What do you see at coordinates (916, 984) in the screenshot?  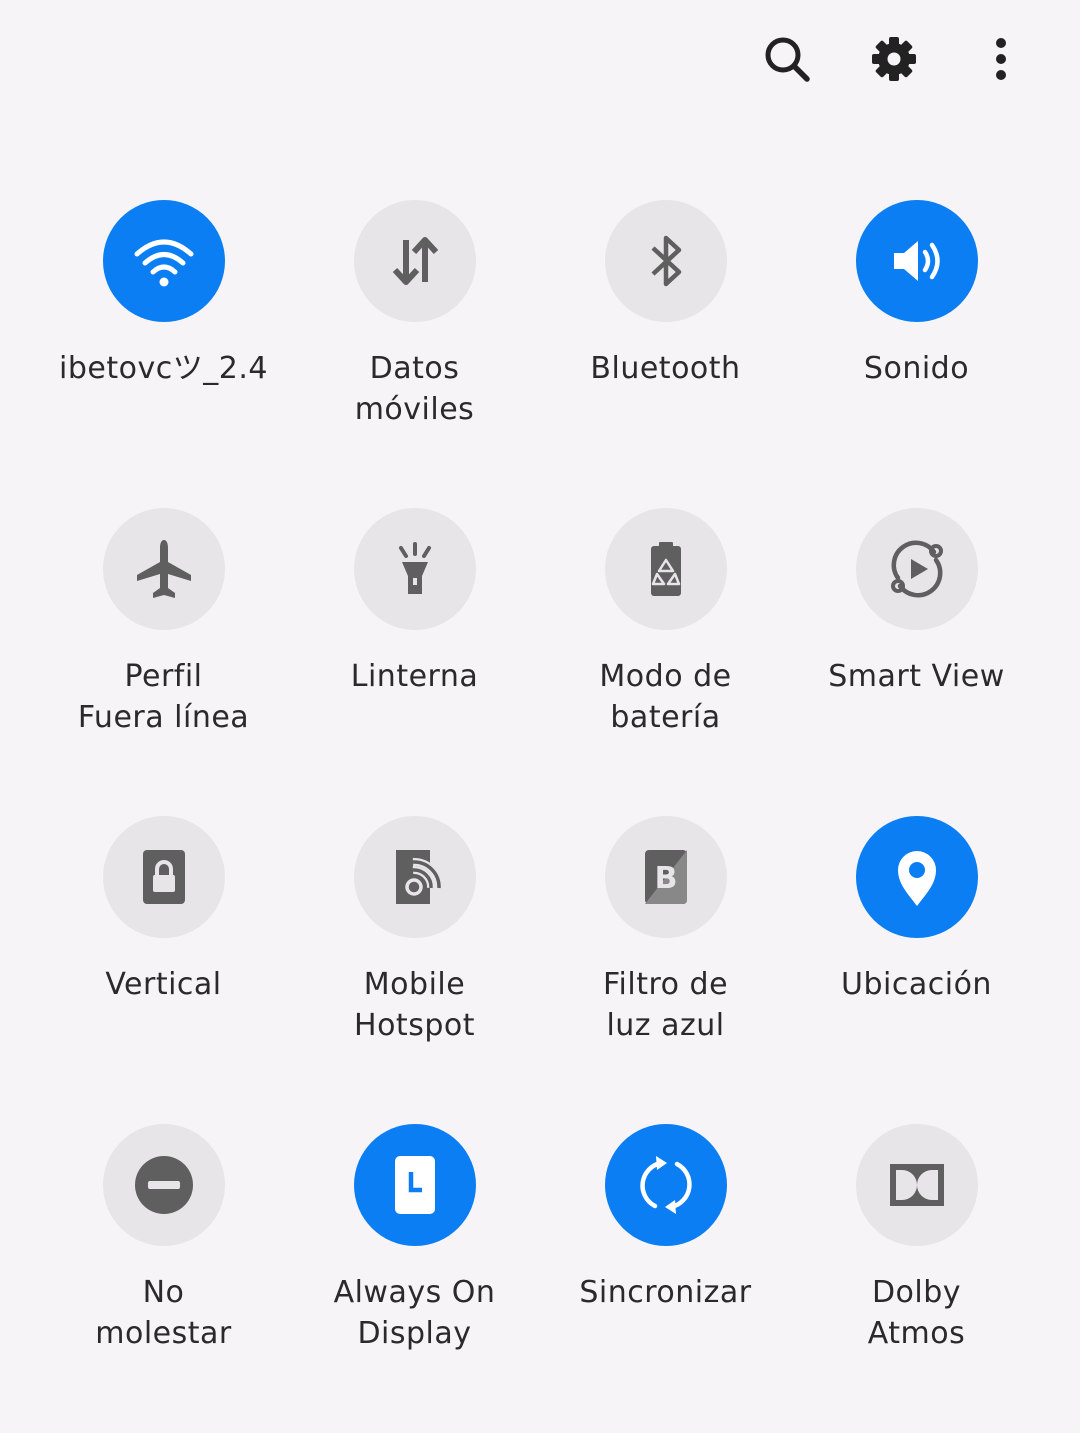 I see `tile-label: Ubicación` at bounding box center [916, 984].